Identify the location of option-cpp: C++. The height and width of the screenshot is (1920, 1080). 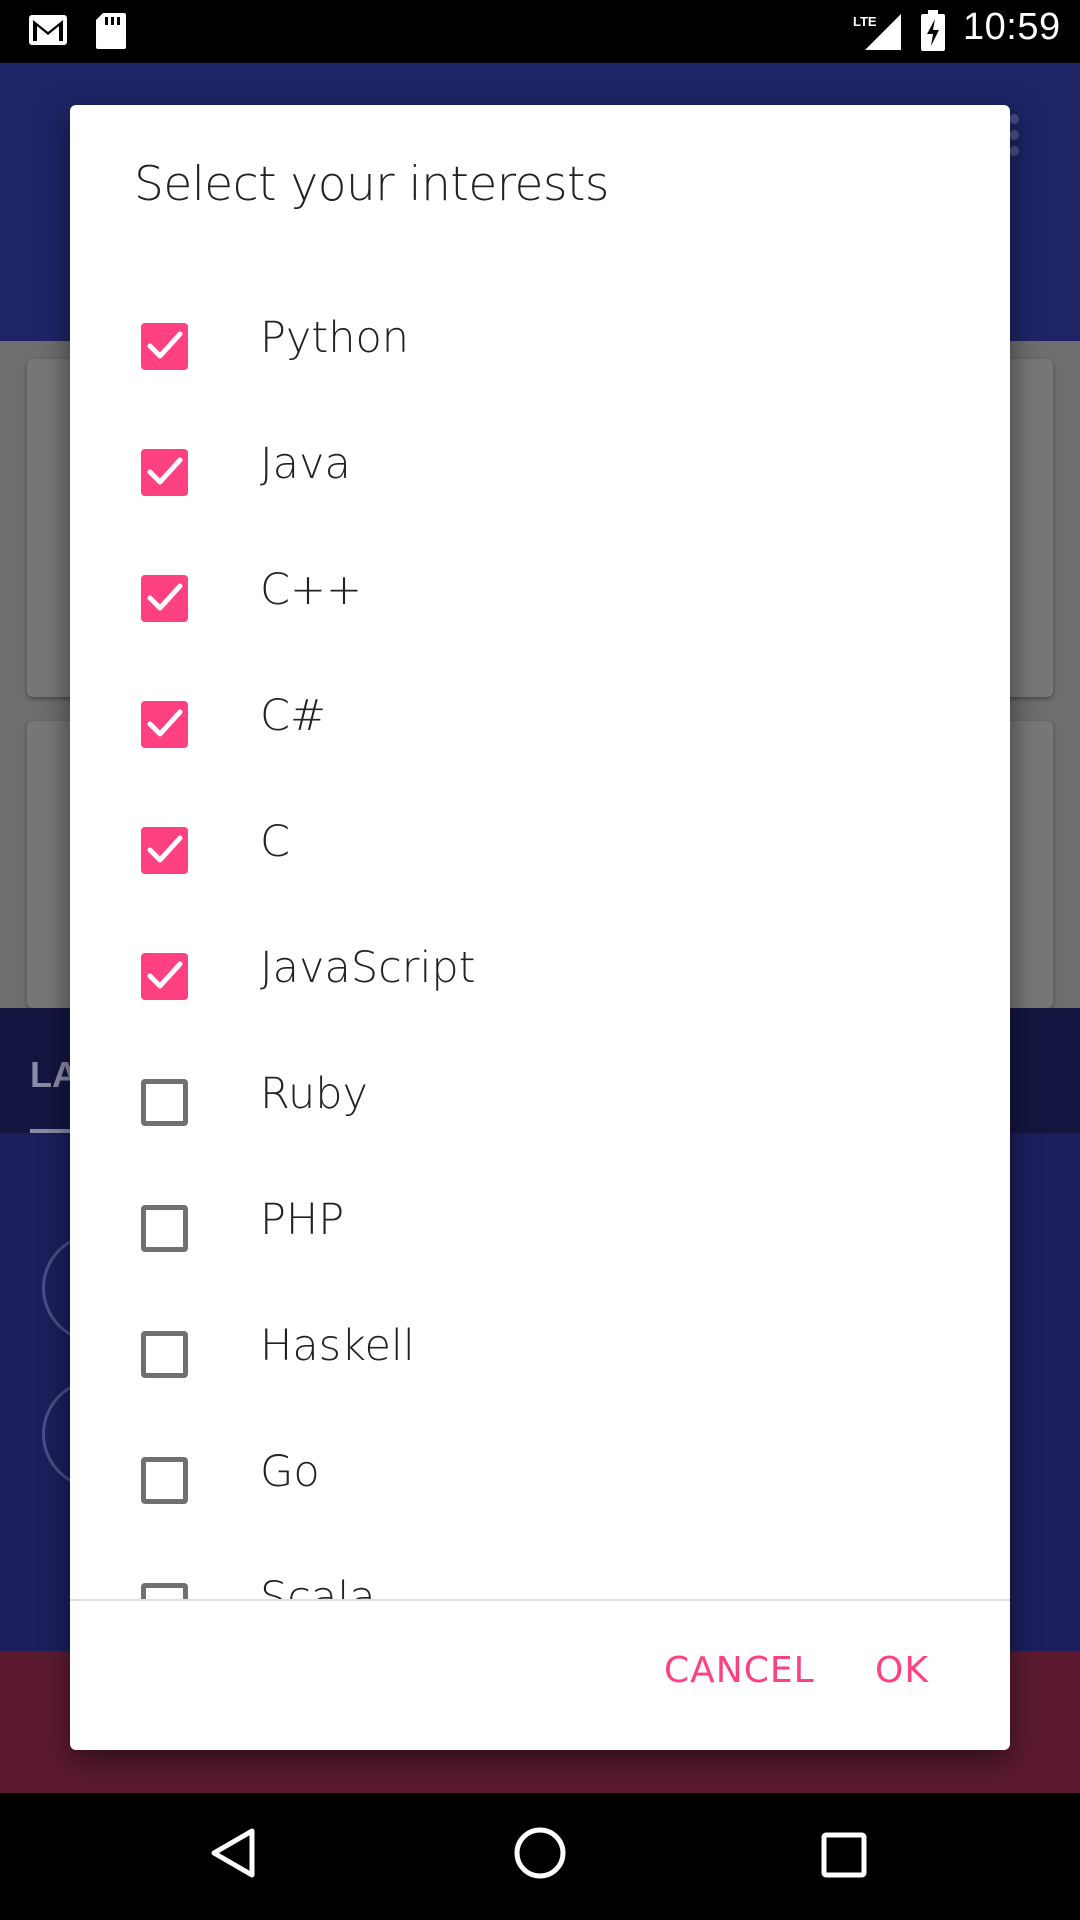
(540, 606).